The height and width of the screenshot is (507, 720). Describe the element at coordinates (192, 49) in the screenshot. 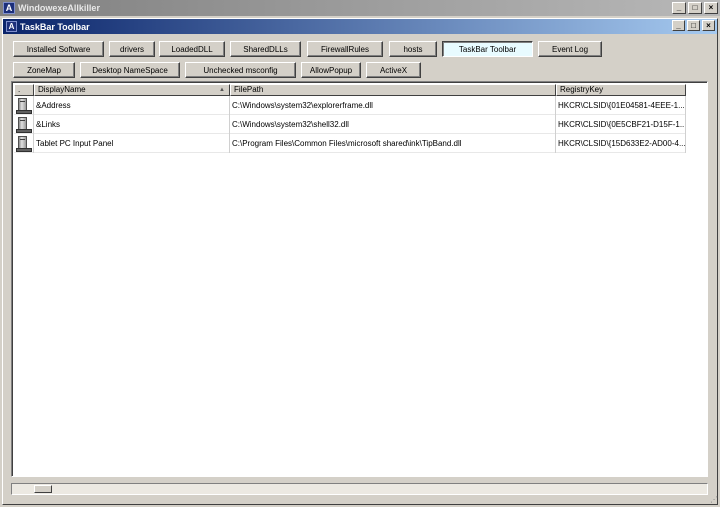

I see `loaded-dll-button: LoadedDLL` at that location.